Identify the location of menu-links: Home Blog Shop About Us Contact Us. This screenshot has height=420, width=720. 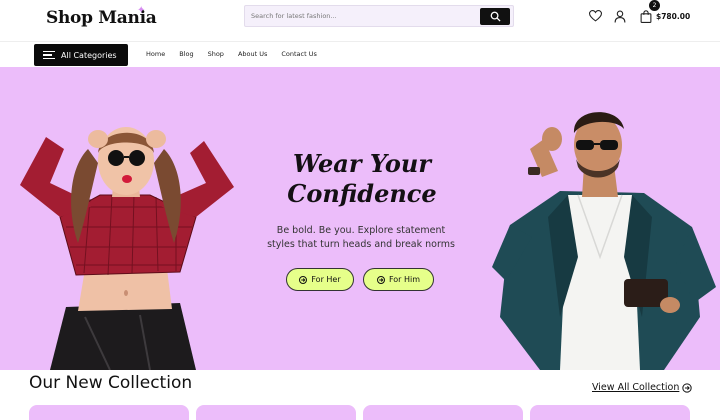
(231, 54).